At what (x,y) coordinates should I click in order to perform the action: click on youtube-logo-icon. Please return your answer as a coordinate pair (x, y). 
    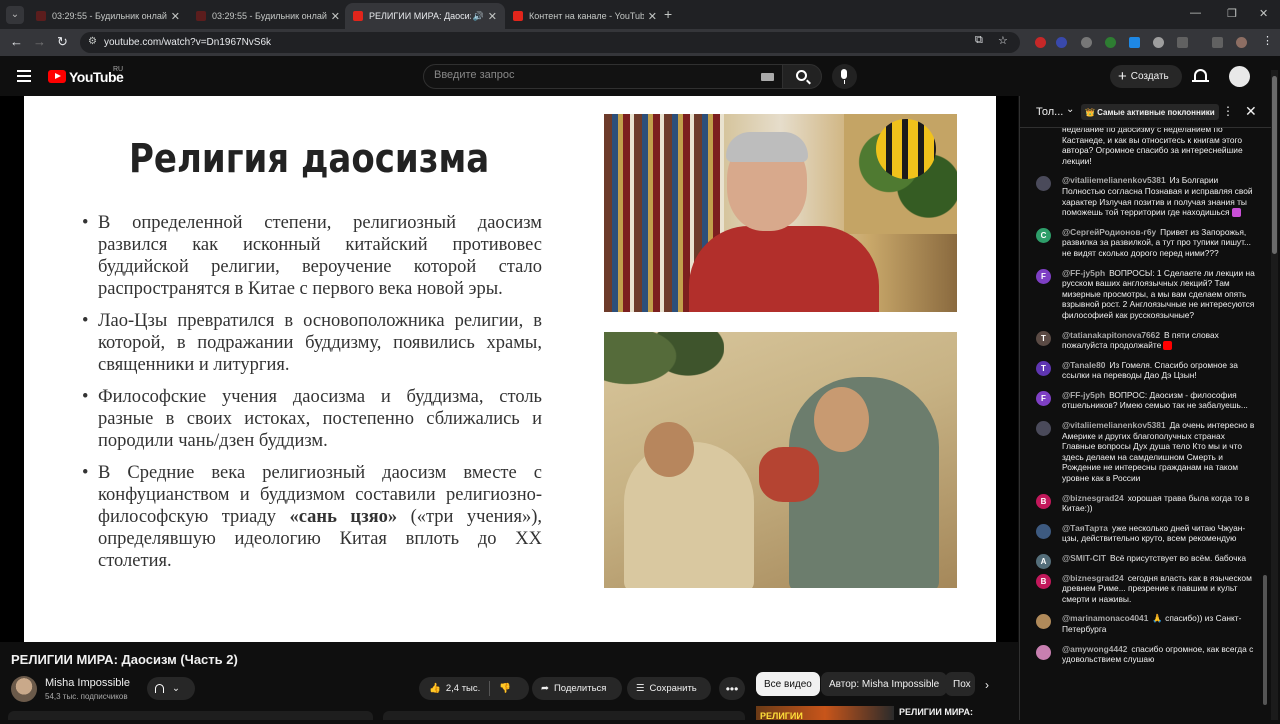
    Looking at the image, I should click on (57, 76).